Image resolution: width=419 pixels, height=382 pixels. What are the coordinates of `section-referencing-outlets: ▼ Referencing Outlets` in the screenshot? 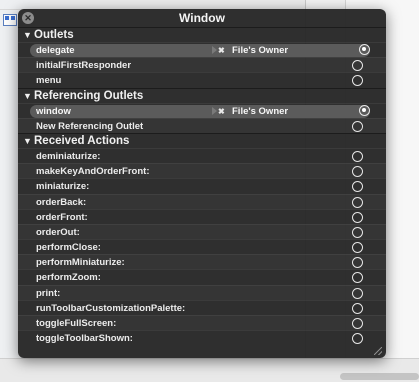 It's located at (202, 95).